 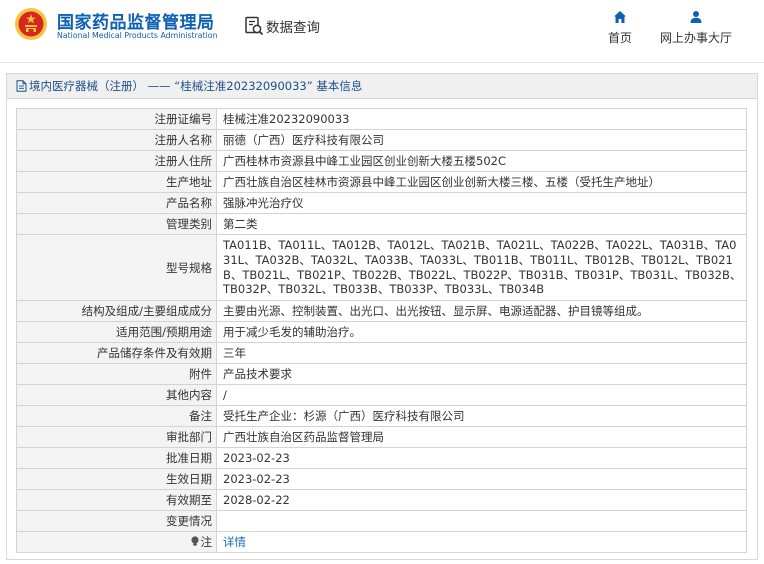 What do you see at coordinates (116, 416) in the screenshot?
I see `field-label: 备注` at bounding box center [116, 416].